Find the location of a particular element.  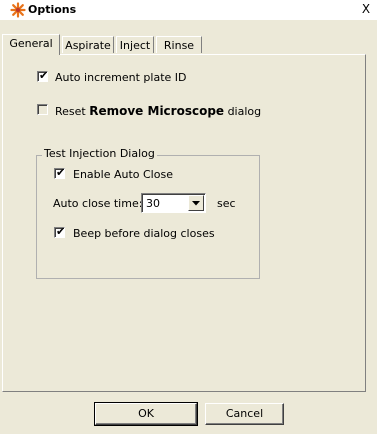

dialog-suffix-text: dialog is located at coordinates (244, 111).